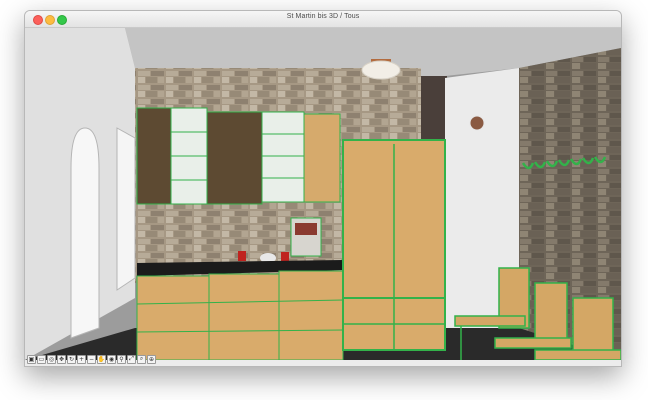 This screenshot has width=648, height=400. I want to click on zoom-window-icon: ⊕, so click(151, 359).